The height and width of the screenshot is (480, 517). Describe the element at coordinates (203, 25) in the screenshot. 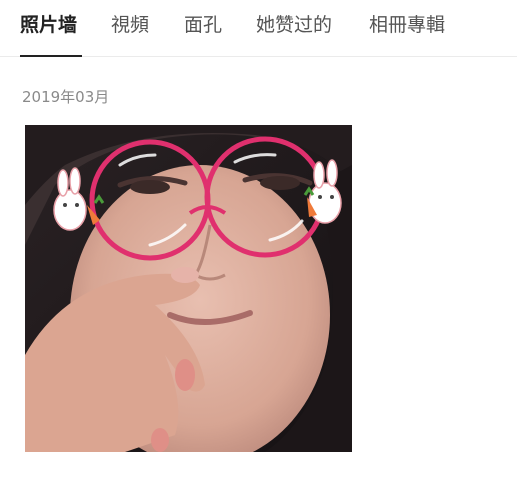

I see `tab-faces: 面孔` at that location.